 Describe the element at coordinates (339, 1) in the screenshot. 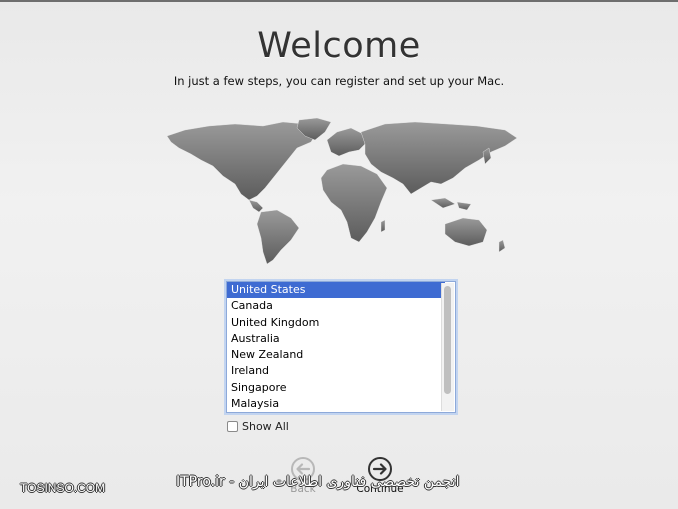

I see `top-border` at that location.